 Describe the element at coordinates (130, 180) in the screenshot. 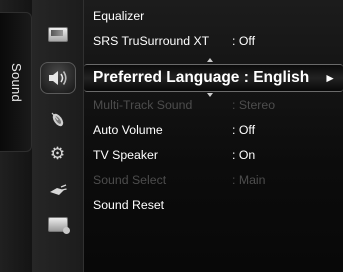

I see `menu-item-label: Sound Select` at that location.